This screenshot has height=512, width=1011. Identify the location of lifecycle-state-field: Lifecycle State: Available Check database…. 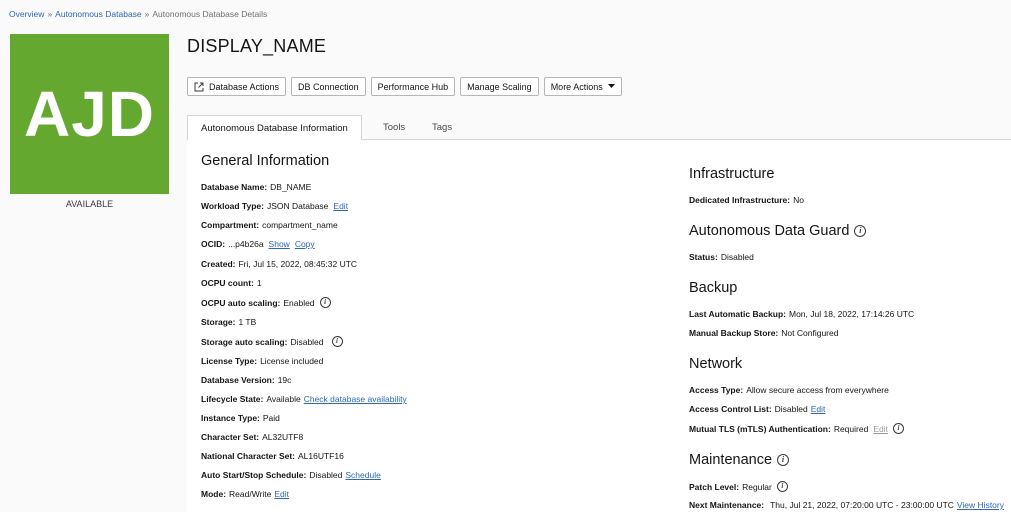
(304, 399).